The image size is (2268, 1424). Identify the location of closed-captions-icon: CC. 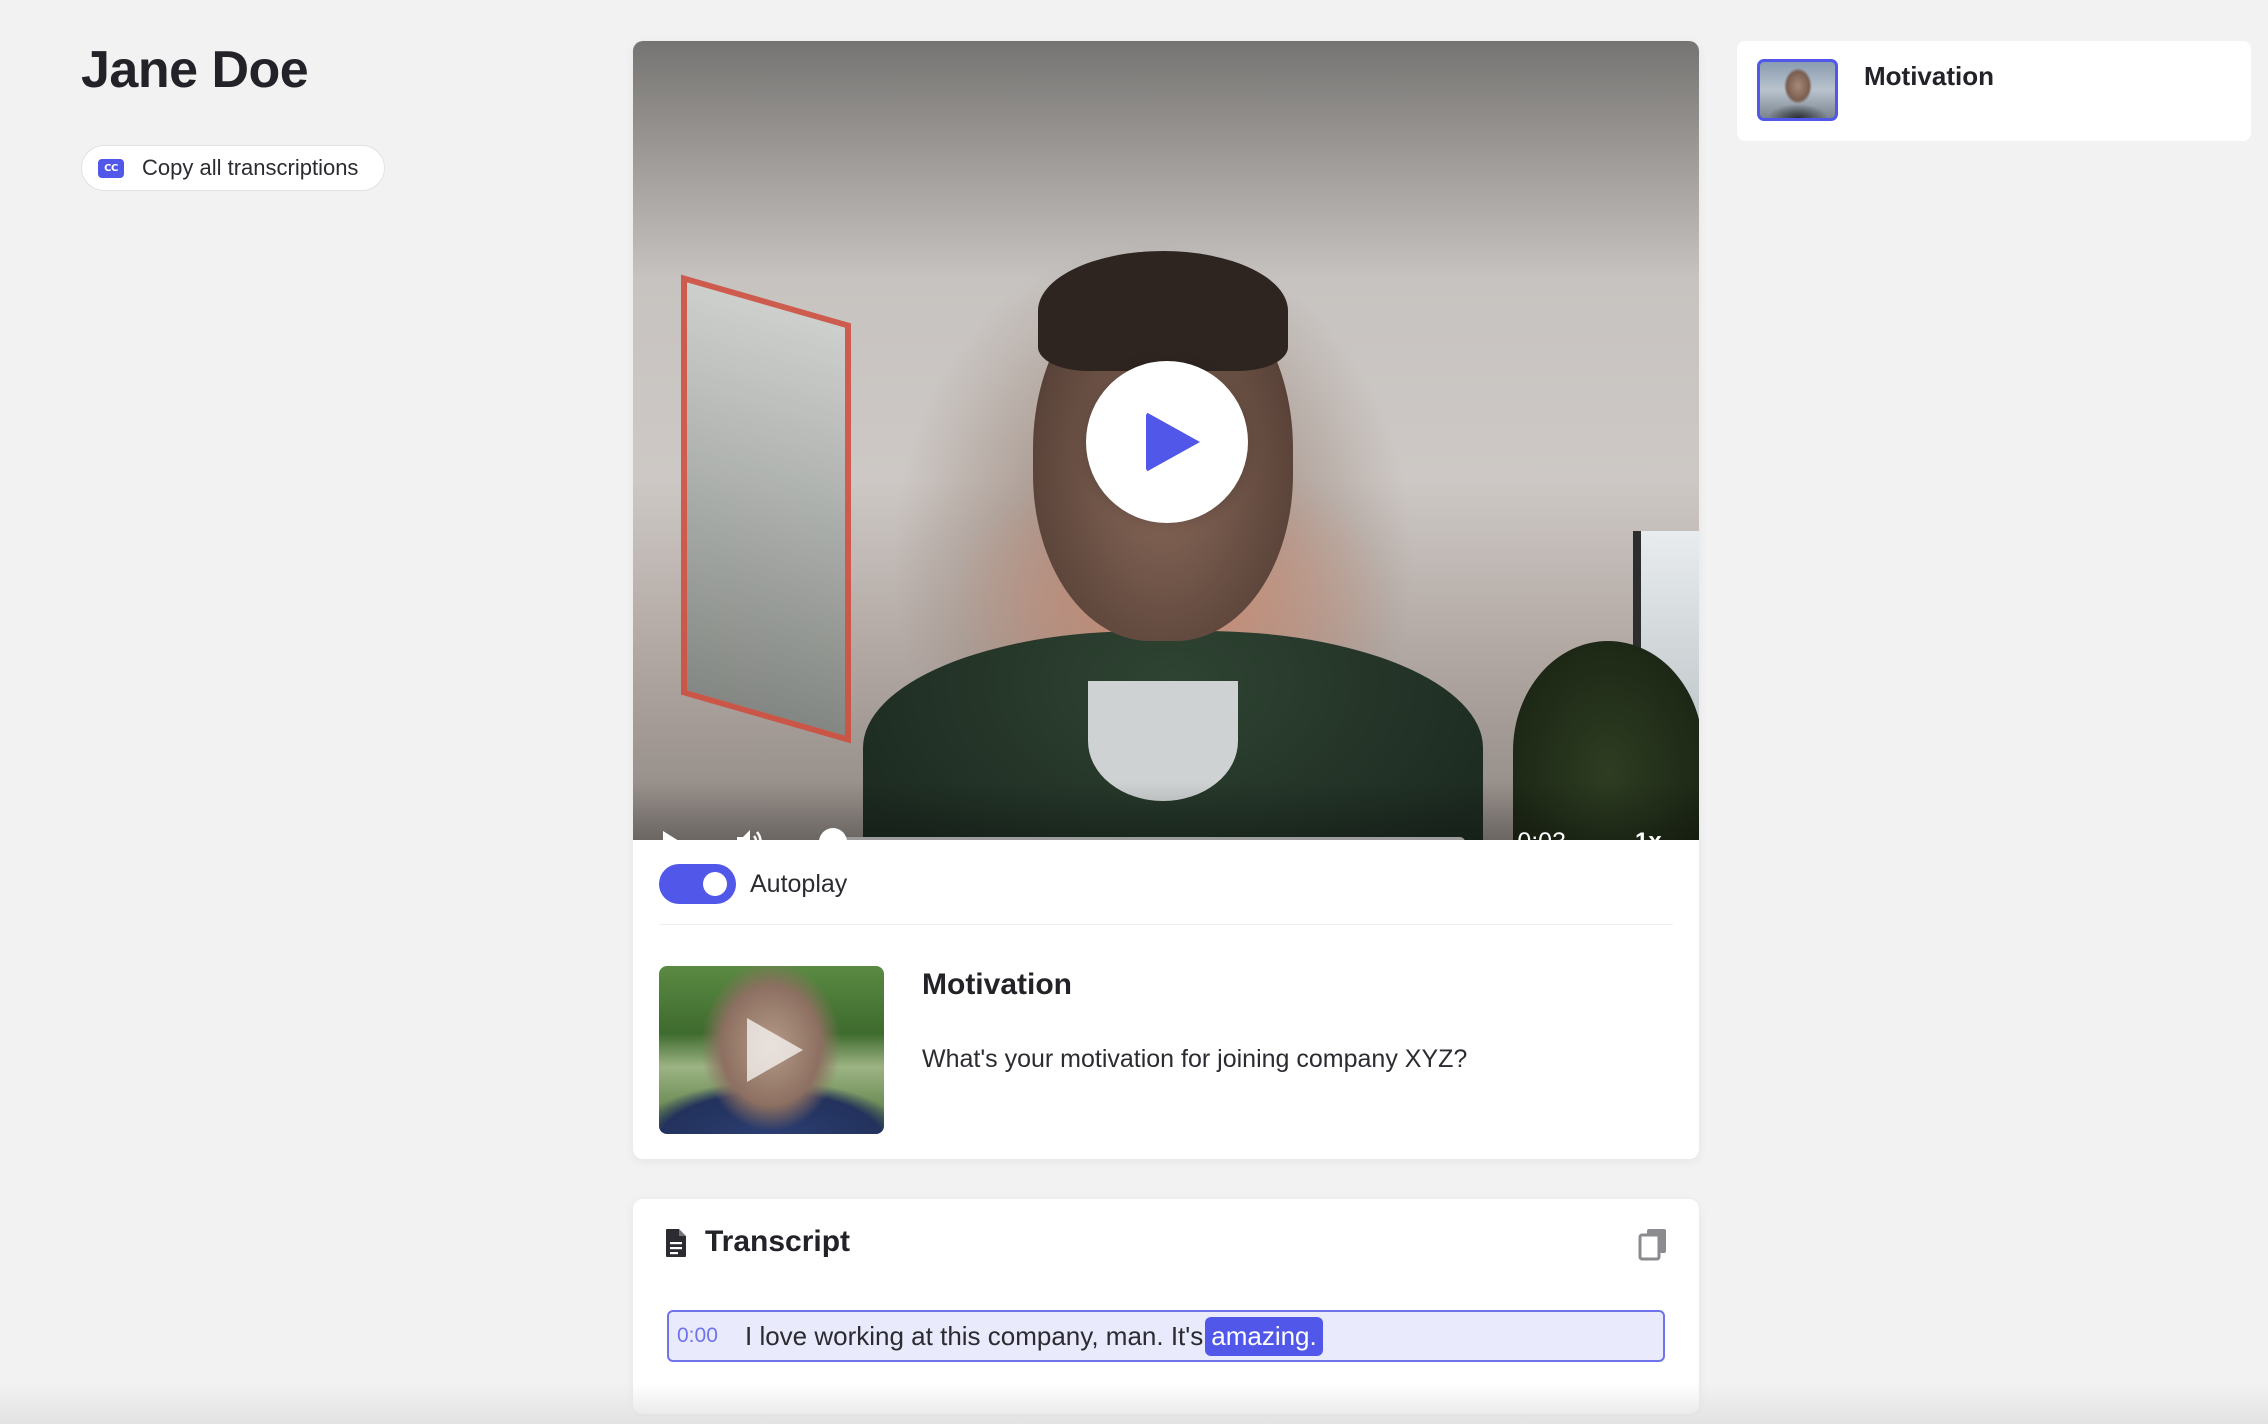
(111, 168).